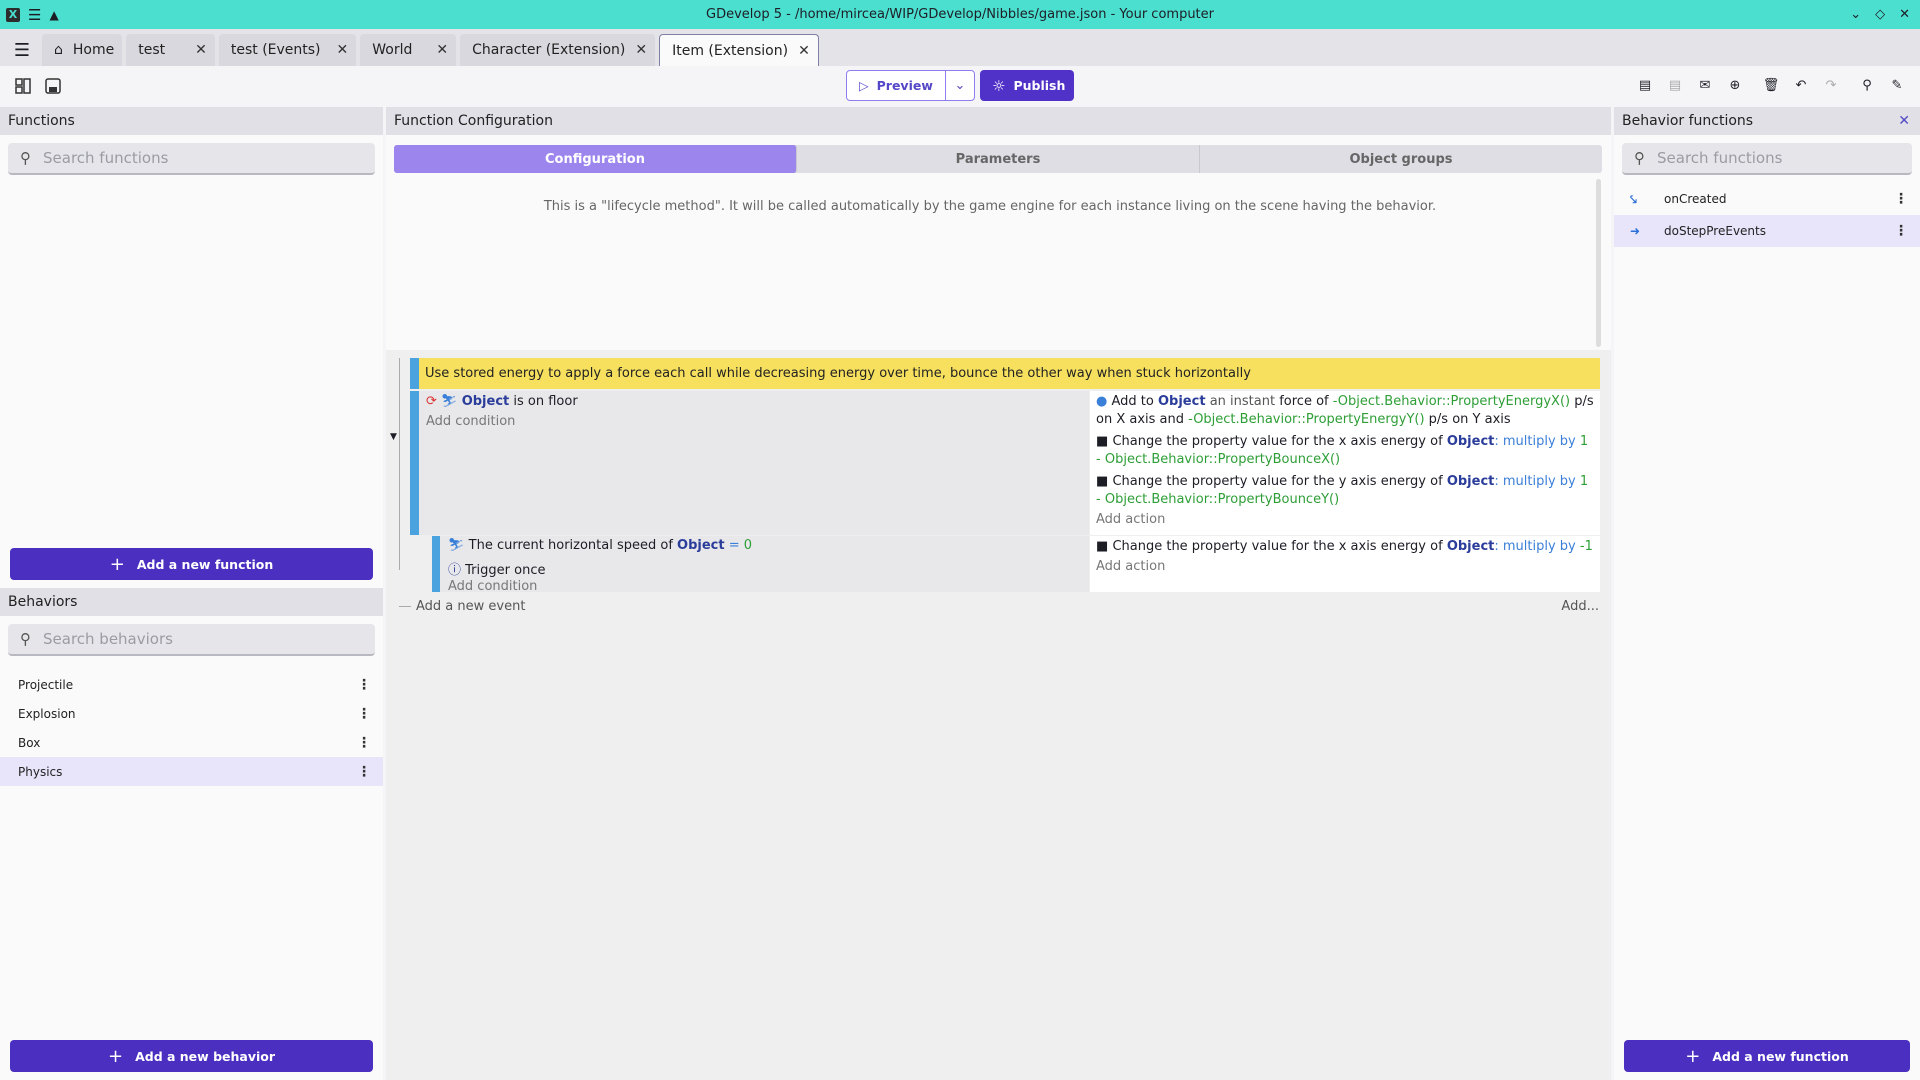 The image size is (1920, 1080). I want to click on pin-icon: ▲, so click(53, 15).